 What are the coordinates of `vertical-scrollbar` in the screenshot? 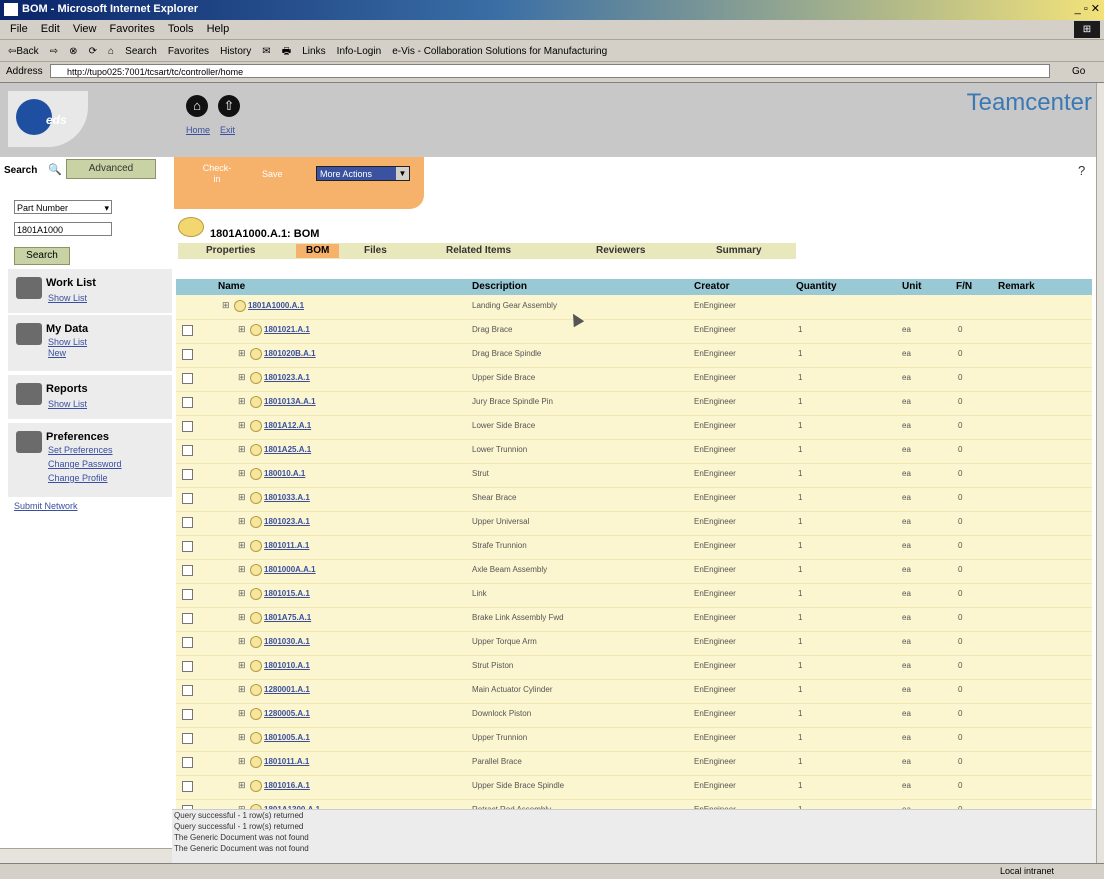 It's located at (1100, 473).